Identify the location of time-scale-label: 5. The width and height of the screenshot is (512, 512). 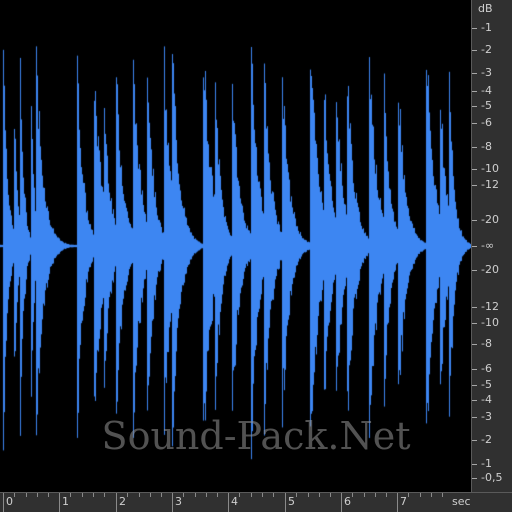
(291, 501).